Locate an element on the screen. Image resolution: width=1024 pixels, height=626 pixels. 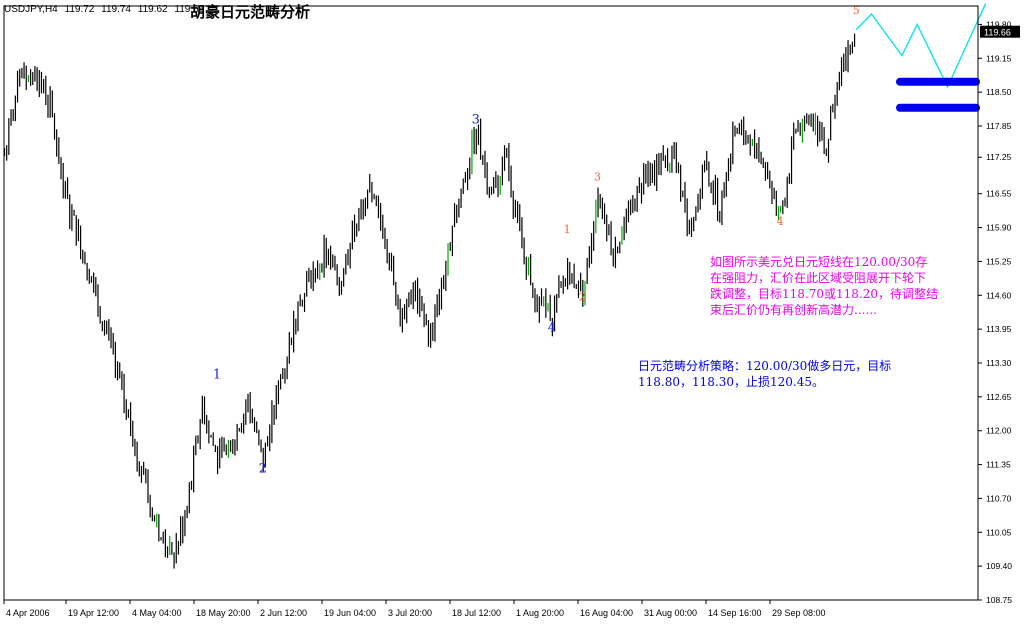
y-tick-label: 108.75 is located at coordinates (999, 600).